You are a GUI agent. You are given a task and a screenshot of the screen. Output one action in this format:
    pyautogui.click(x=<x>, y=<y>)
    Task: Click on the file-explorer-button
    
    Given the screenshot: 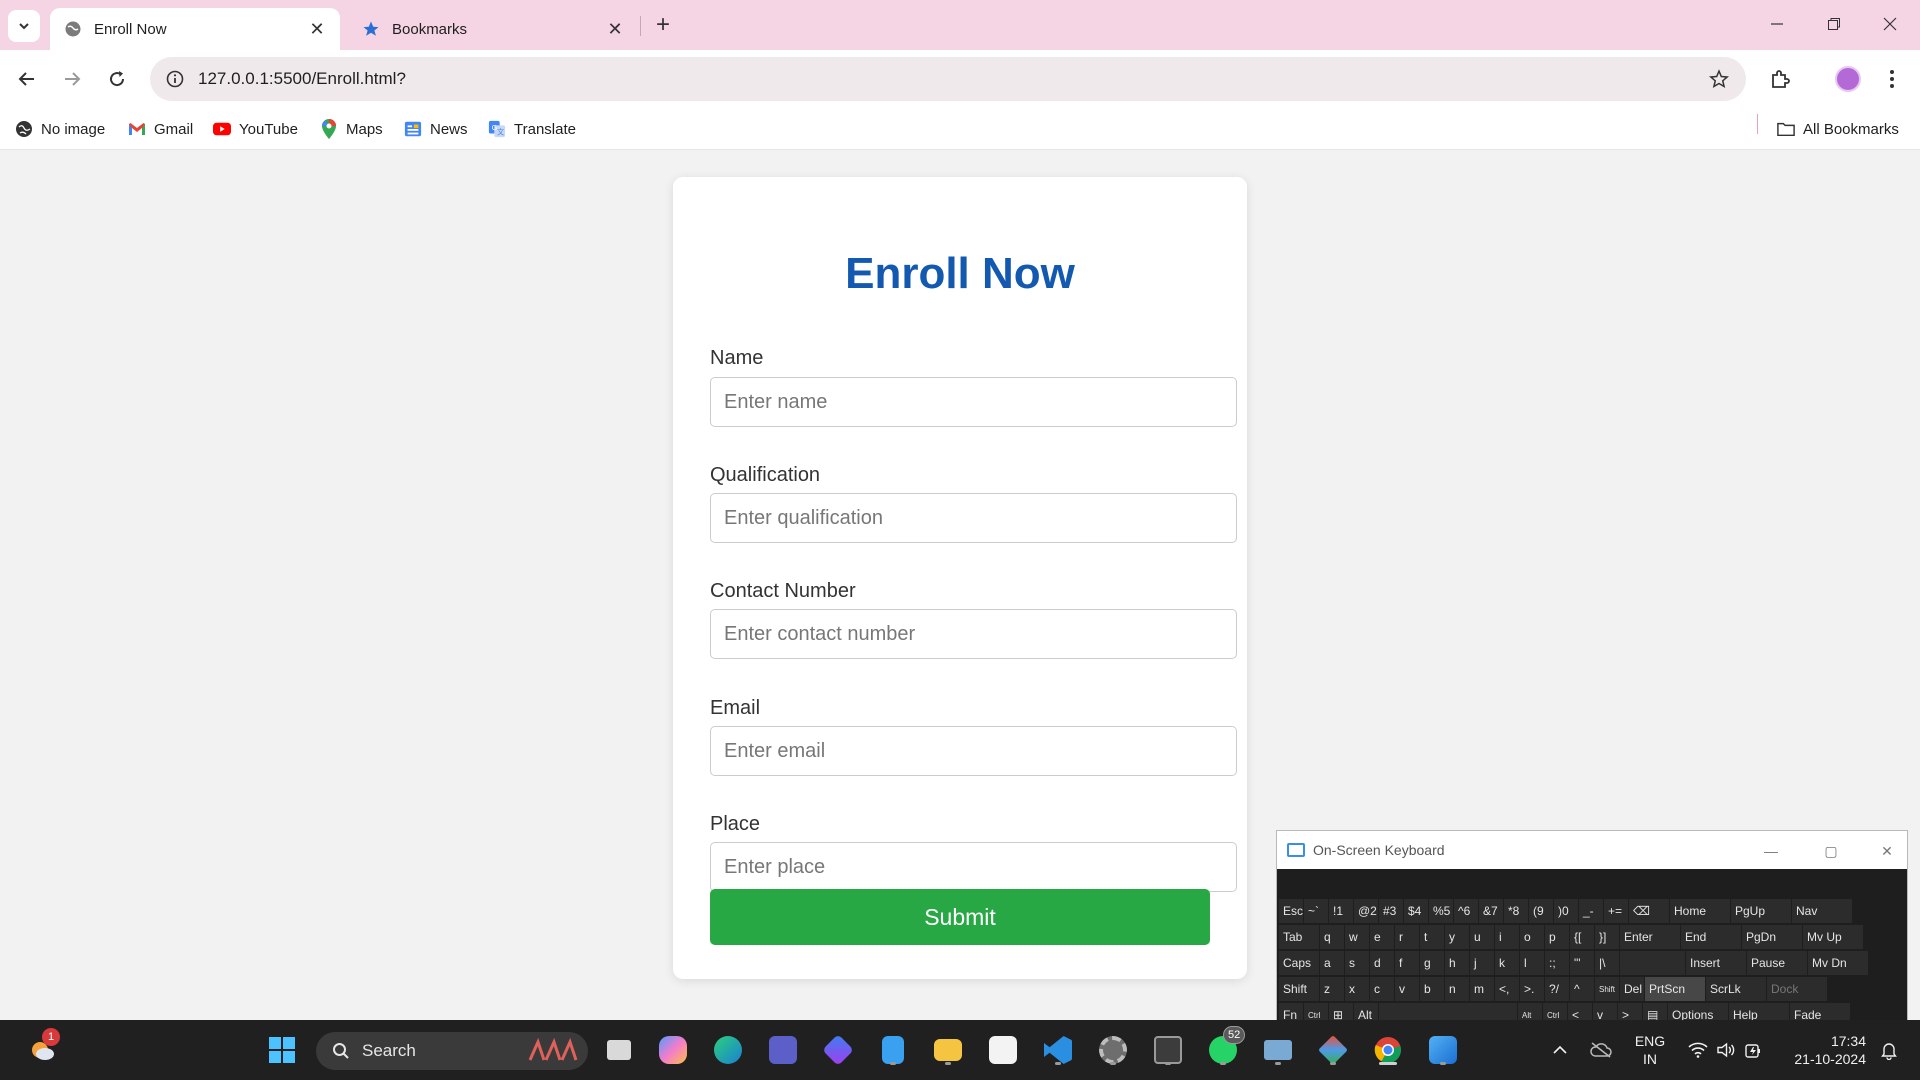 What is the action you would take?
    pyautogui.click(x=948, y=1050)
    